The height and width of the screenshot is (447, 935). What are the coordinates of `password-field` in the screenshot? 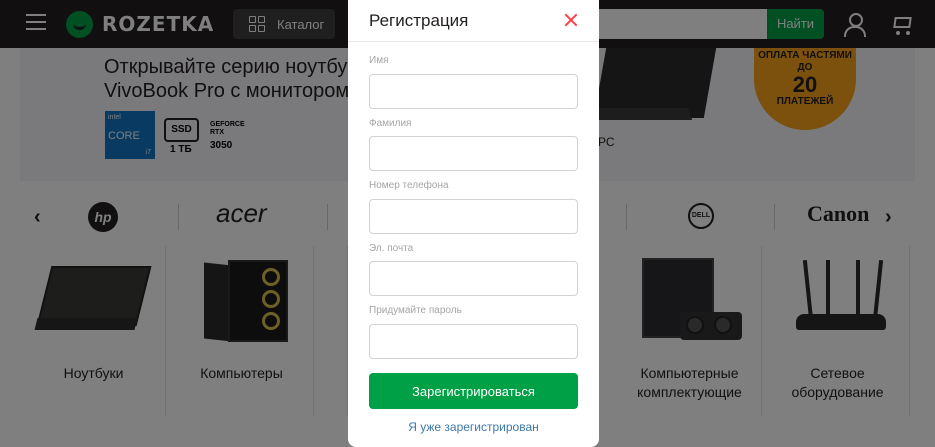 It's located at (473, 341).